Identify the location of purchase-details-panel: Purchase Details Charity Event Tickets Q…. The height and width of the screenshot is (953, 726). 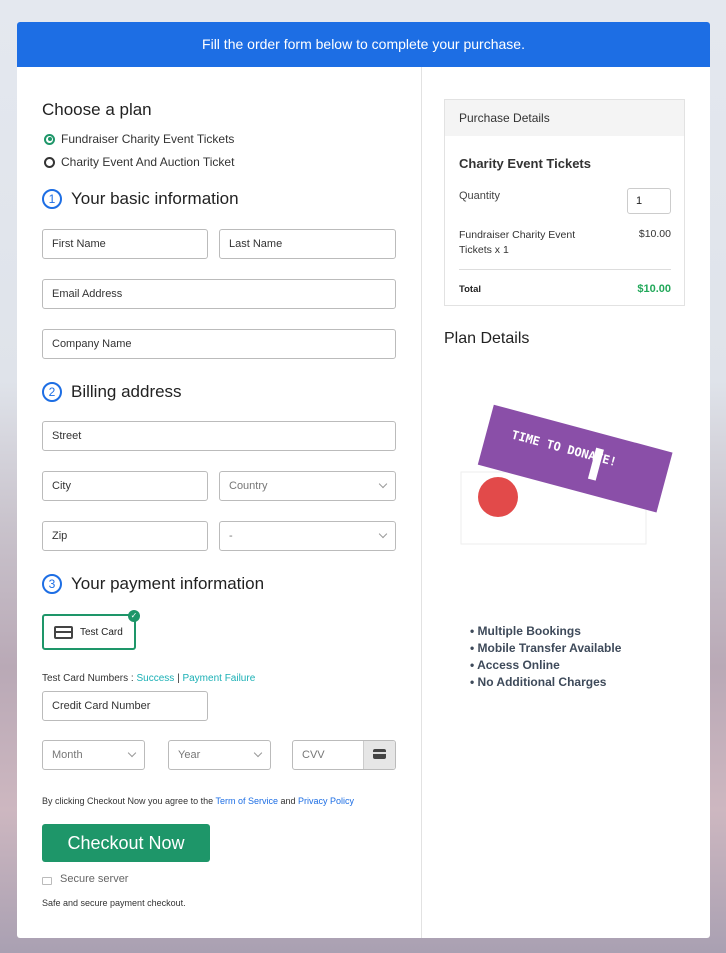
(564, 202).